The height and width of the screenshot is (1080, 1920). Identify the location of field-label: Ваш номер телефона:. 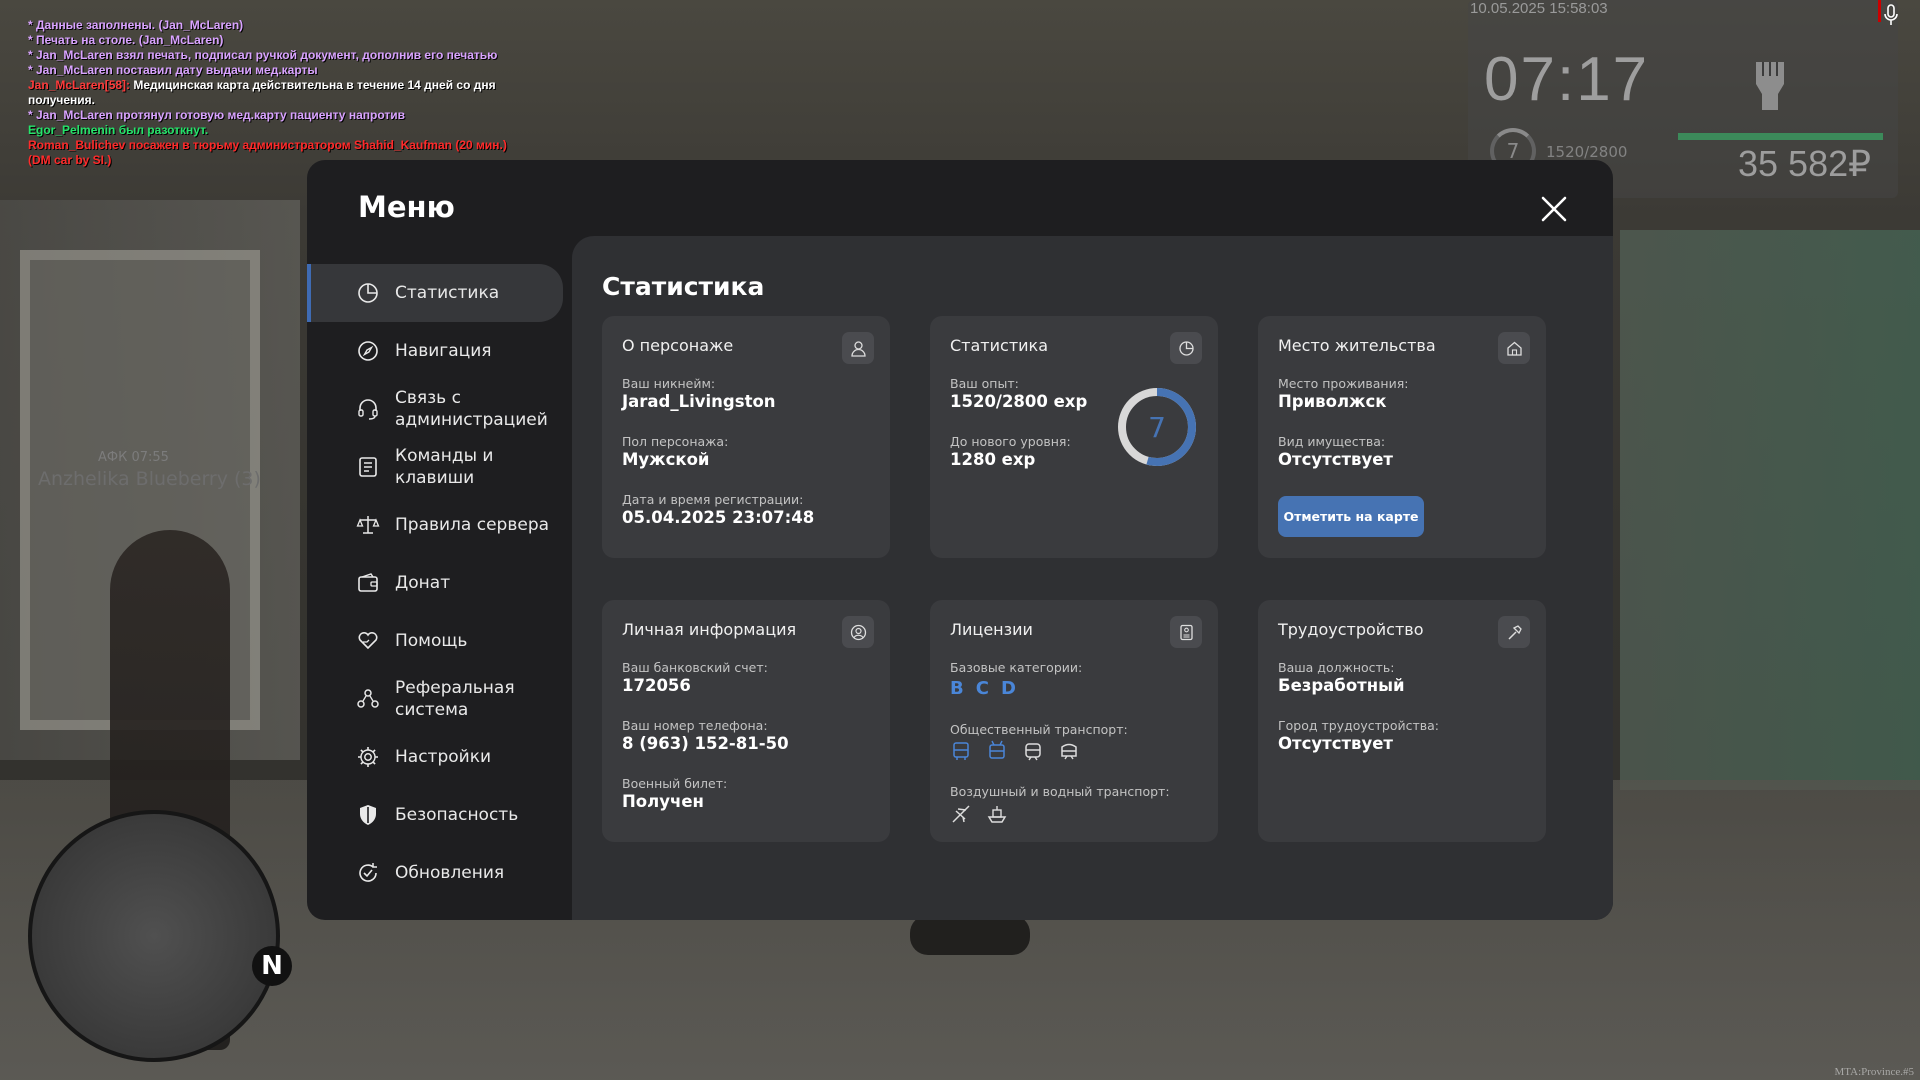
(695, 725).